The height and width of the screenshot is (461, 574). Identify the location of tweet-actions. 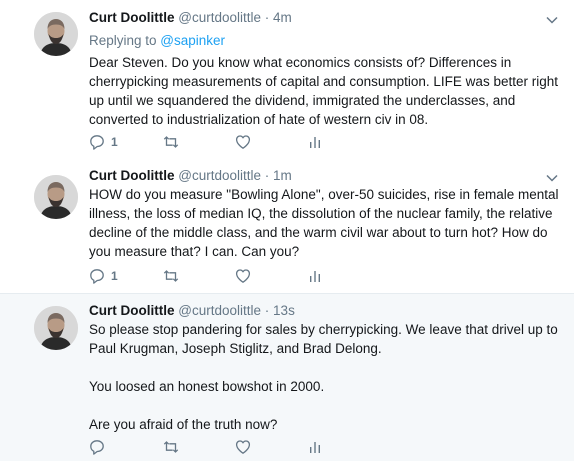
(229, 447).